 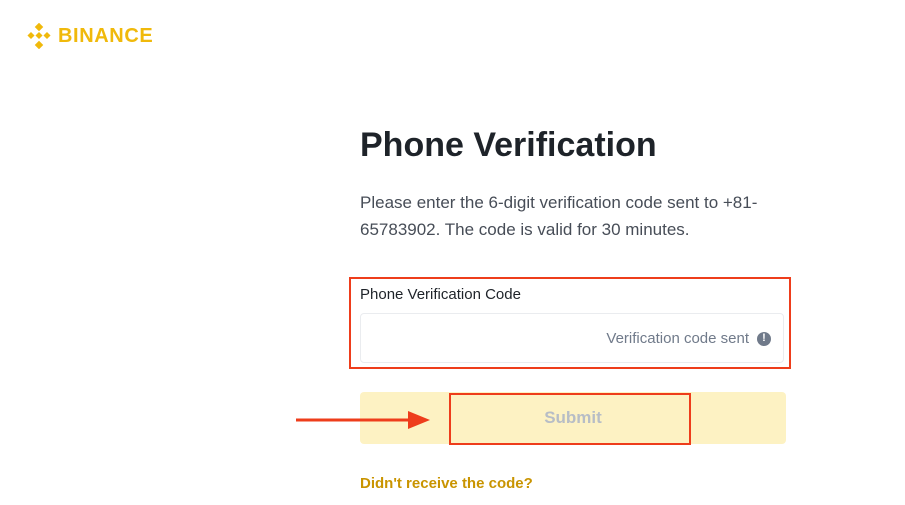 What do you see at coordinates (106, 35) in the screenshot?
I see `brand-name: BINANCE` at bounding box center [106, 35].